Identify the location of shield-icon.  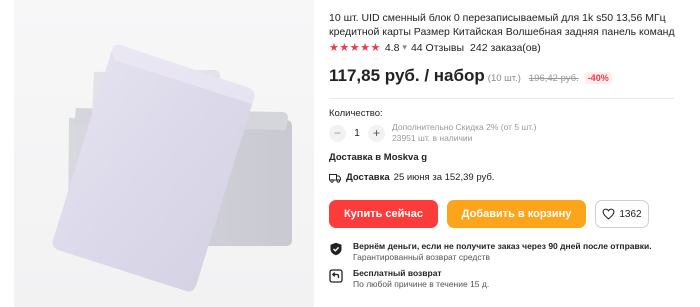
(336, 249).